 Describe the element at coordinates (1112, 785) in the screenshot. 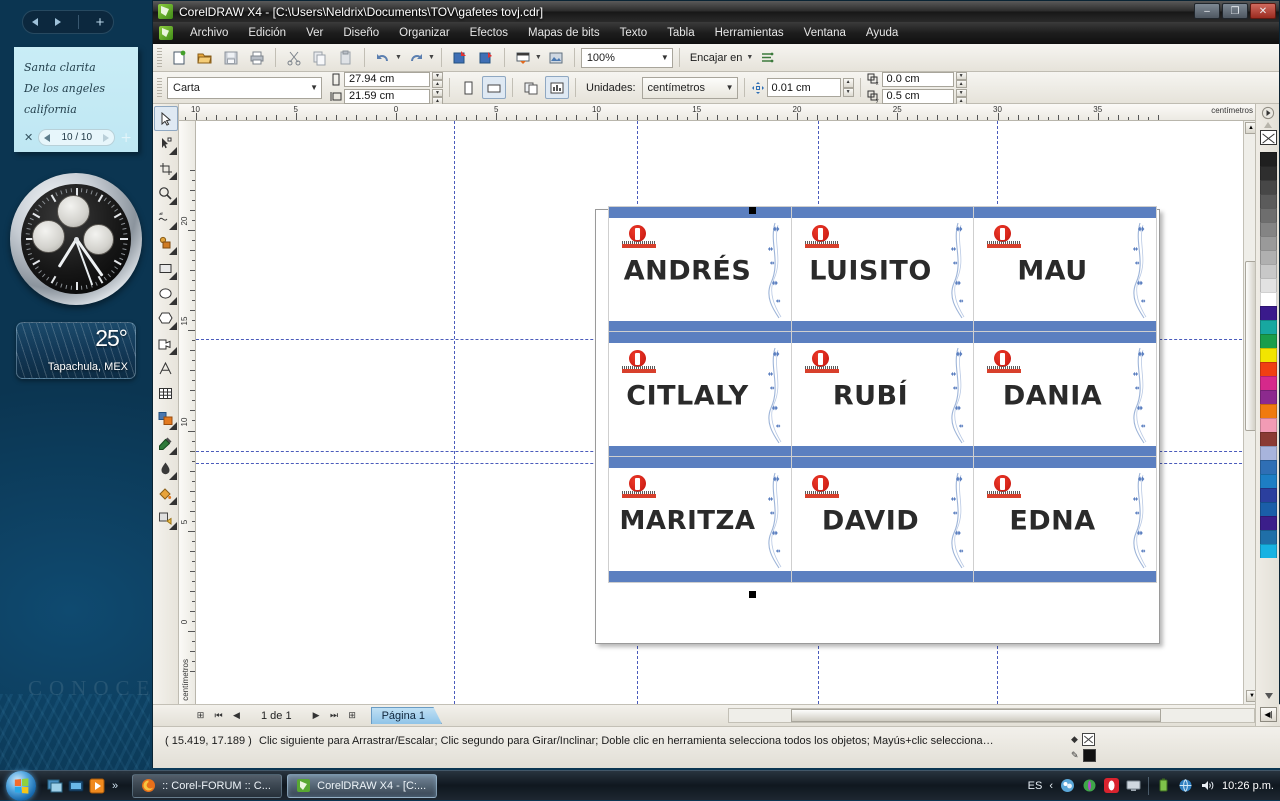

I see `opera-icon` at that location.